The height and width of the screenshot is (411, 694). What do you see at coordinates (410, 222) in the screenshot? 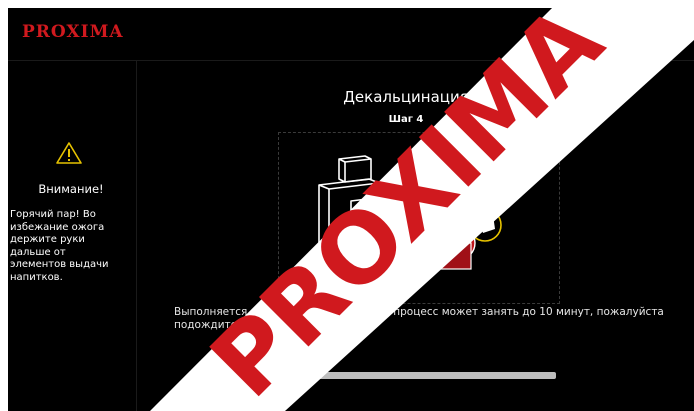
I see `coffee-machine-icon` at bounding box center [410, 222].